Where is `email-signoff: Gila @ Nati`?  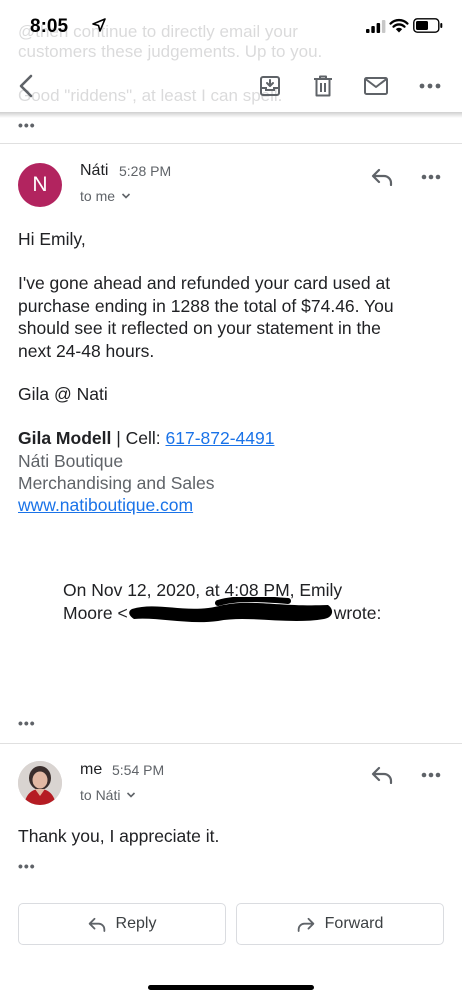
email-signoff: Gila @ Nati is located at coordinates (63, 394).